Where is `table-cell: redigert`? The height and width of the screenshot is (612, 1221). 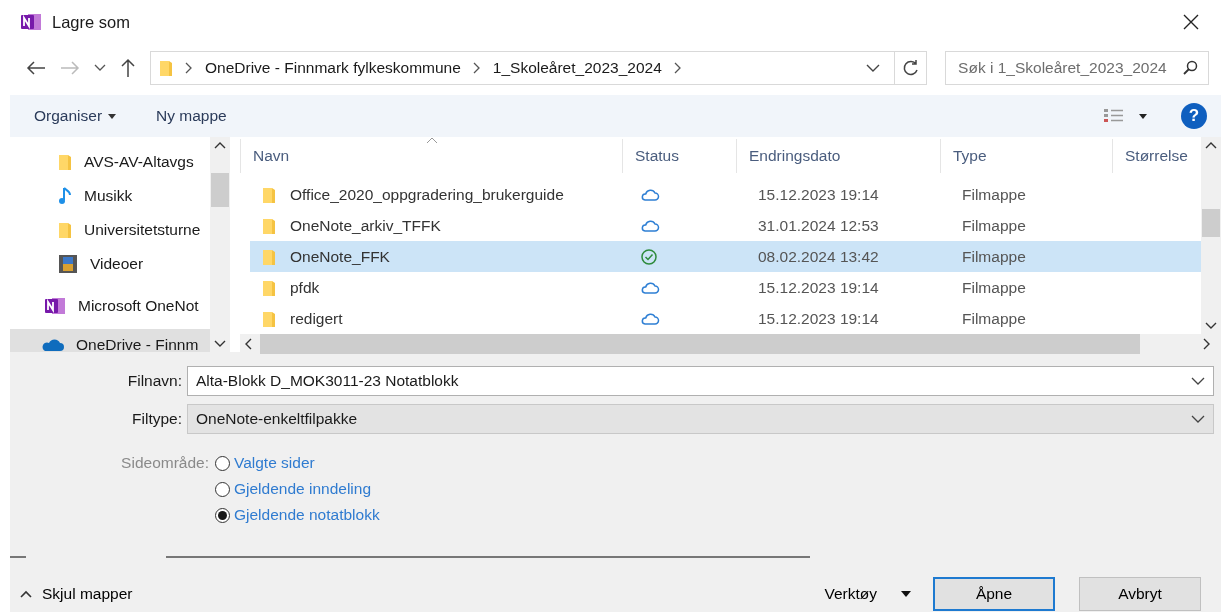 table-cell: redigert is located at coordinates (441, 318).